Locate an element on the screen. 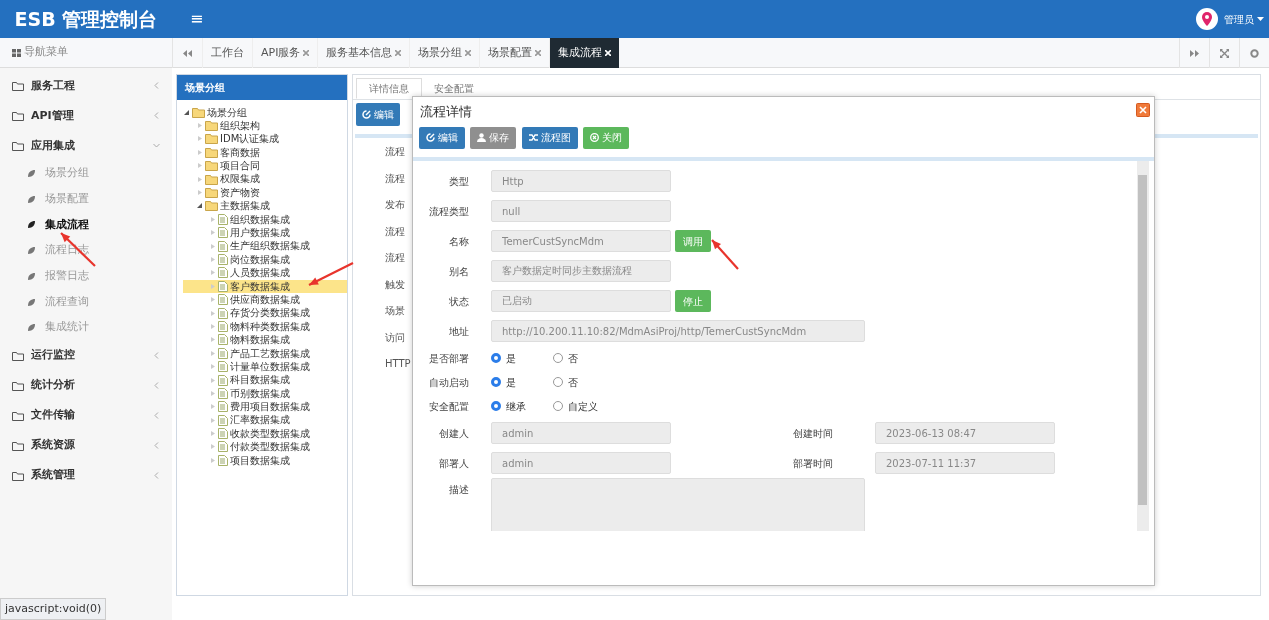 This screenshot has height=620, width=1269. tree-node: 资产物资 is located at coordinates (265, 192).